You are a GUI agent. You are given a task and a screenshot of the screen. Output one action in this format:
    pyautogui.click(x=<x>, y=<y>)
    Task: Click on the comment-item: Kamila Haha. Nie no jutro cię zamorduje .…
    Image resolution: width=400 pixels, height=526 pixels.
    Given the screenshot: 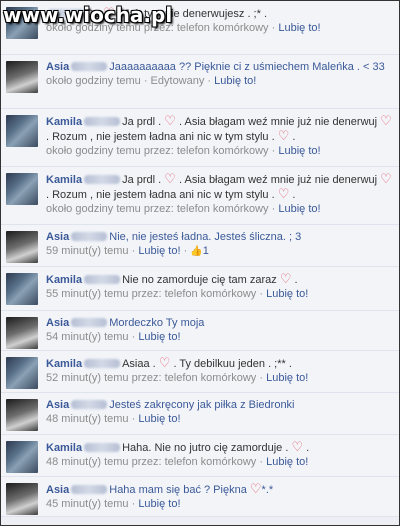 What is the action you would take?
    pyautogui.click(x=200, y=456)
    